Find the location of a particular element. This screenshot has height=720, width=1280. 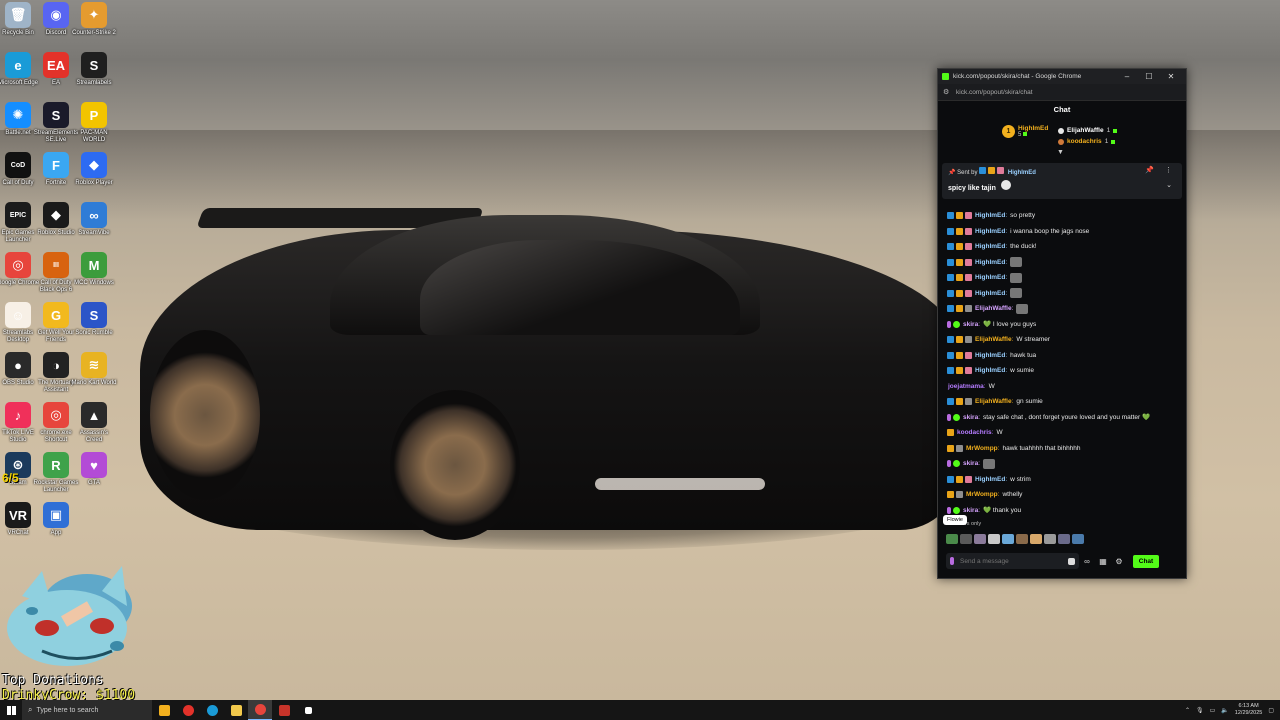

desktop-icon: ◆ Roblox Player is located at coordinates (94, 169).